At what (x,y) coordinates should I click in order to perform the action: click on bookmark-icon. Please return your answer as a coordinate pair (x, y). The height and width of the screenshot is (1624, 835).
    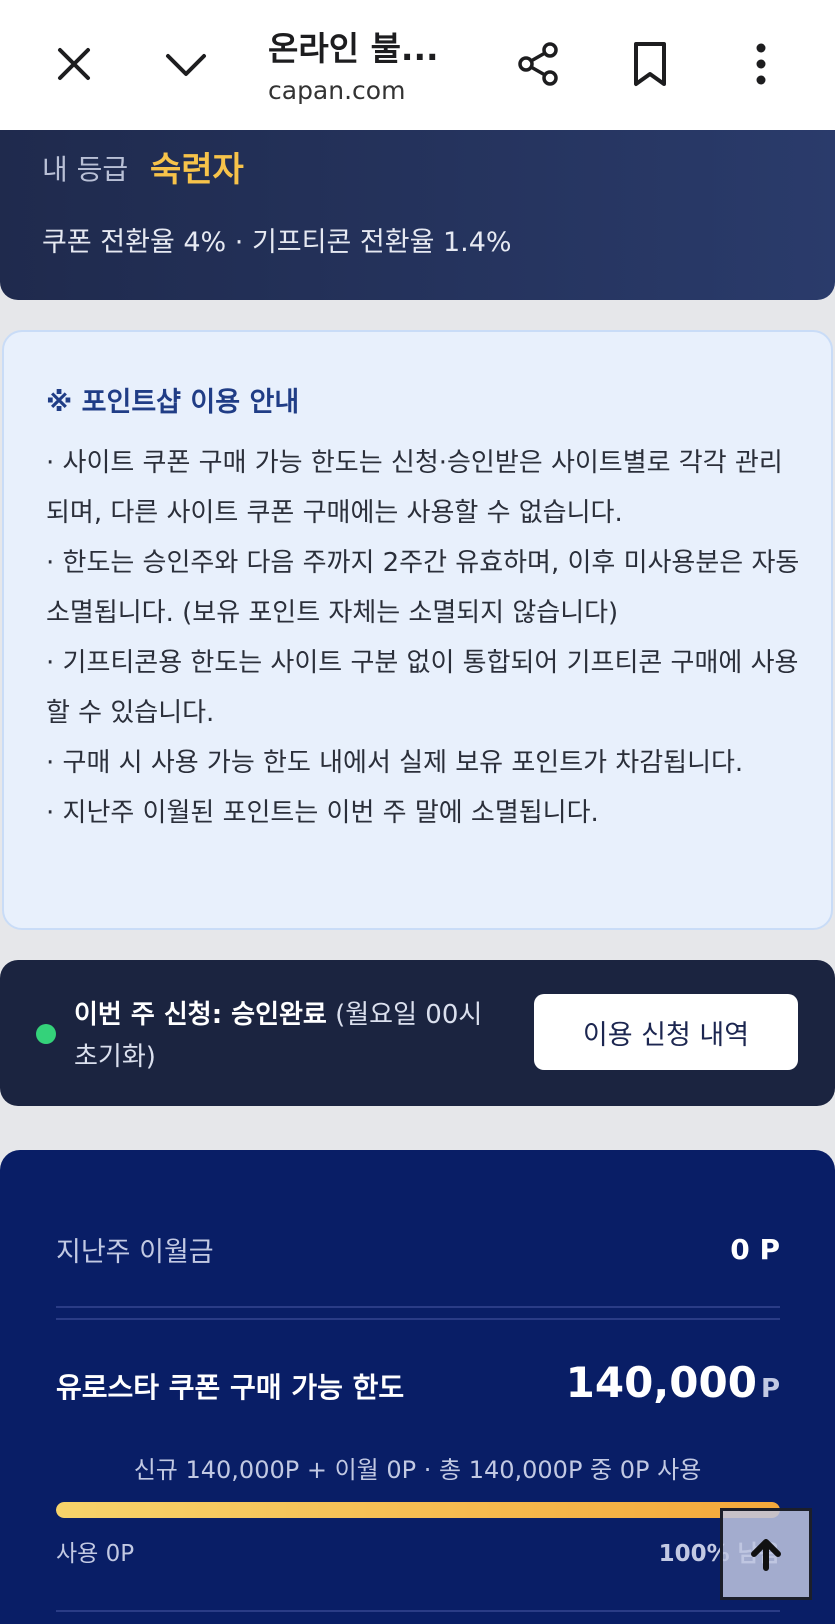
    Looking at the image, I should click on (650, 64).